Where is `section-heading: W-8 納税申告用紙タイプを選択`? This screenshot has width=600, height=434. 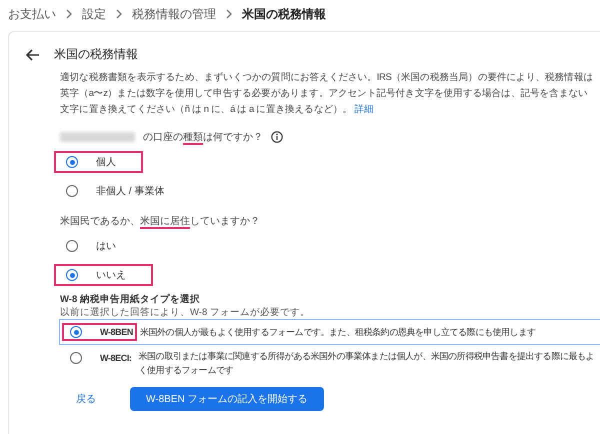
section-heading: W-8 納税申告用紙タイプを選択 is located at coordinates (130, 299).